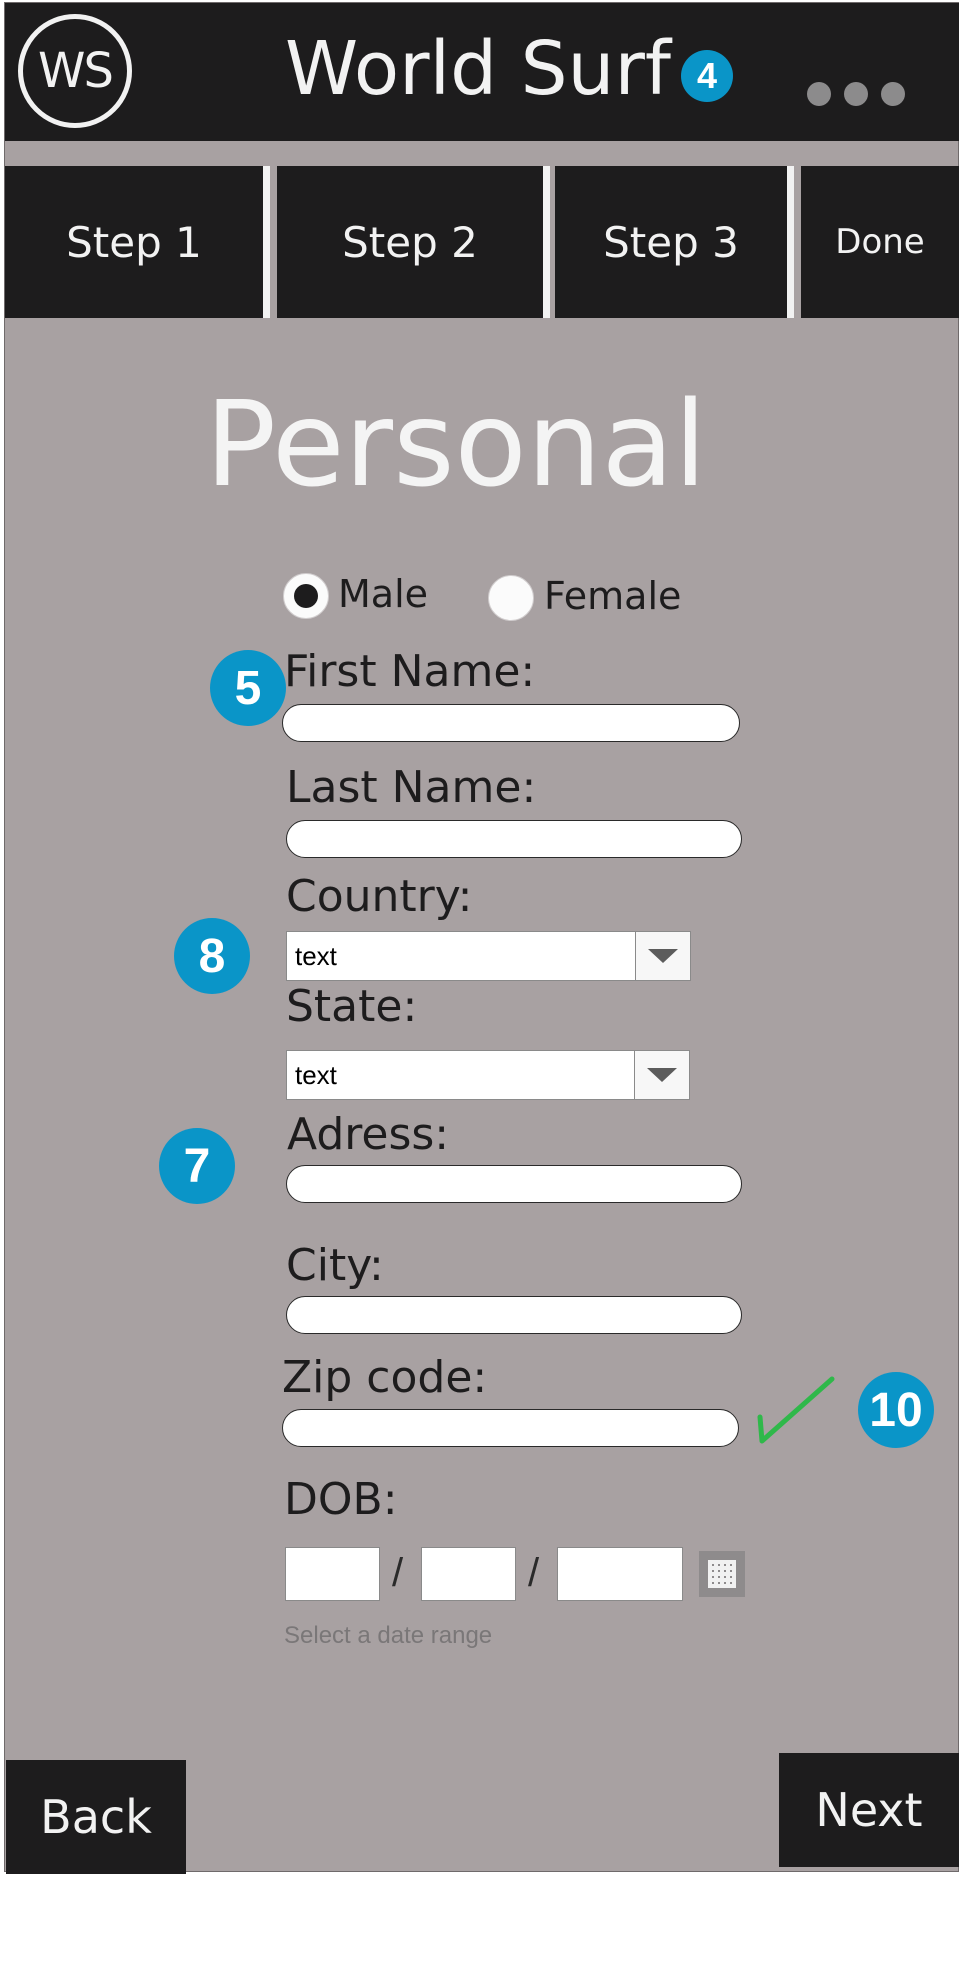  Describe the element at coordinates (197, 1166) in the screenshot. I see `annotation-badge-7: 7` at that location.